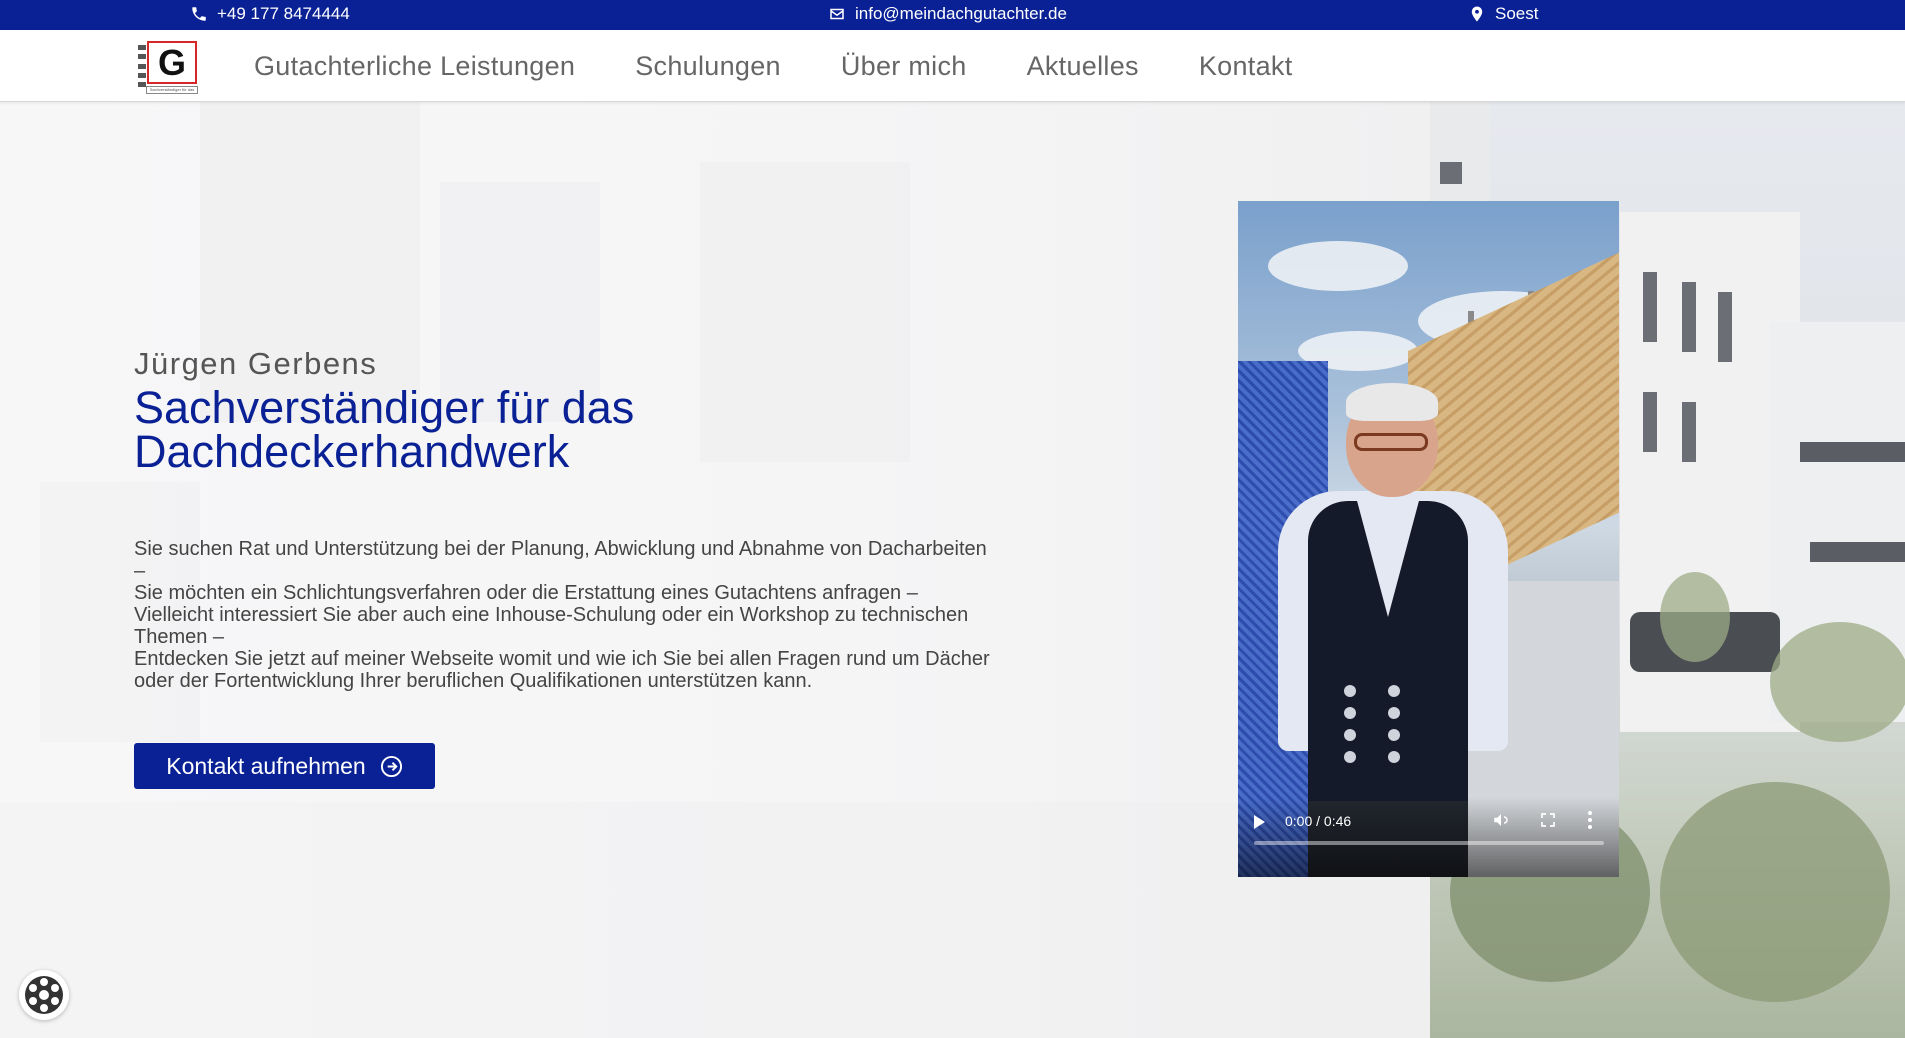 The image size is (1905, 1038). Describe the element at coordinates (283, 13) in the screenshot. I see `phone-number: +49 177 8474444` at that location.